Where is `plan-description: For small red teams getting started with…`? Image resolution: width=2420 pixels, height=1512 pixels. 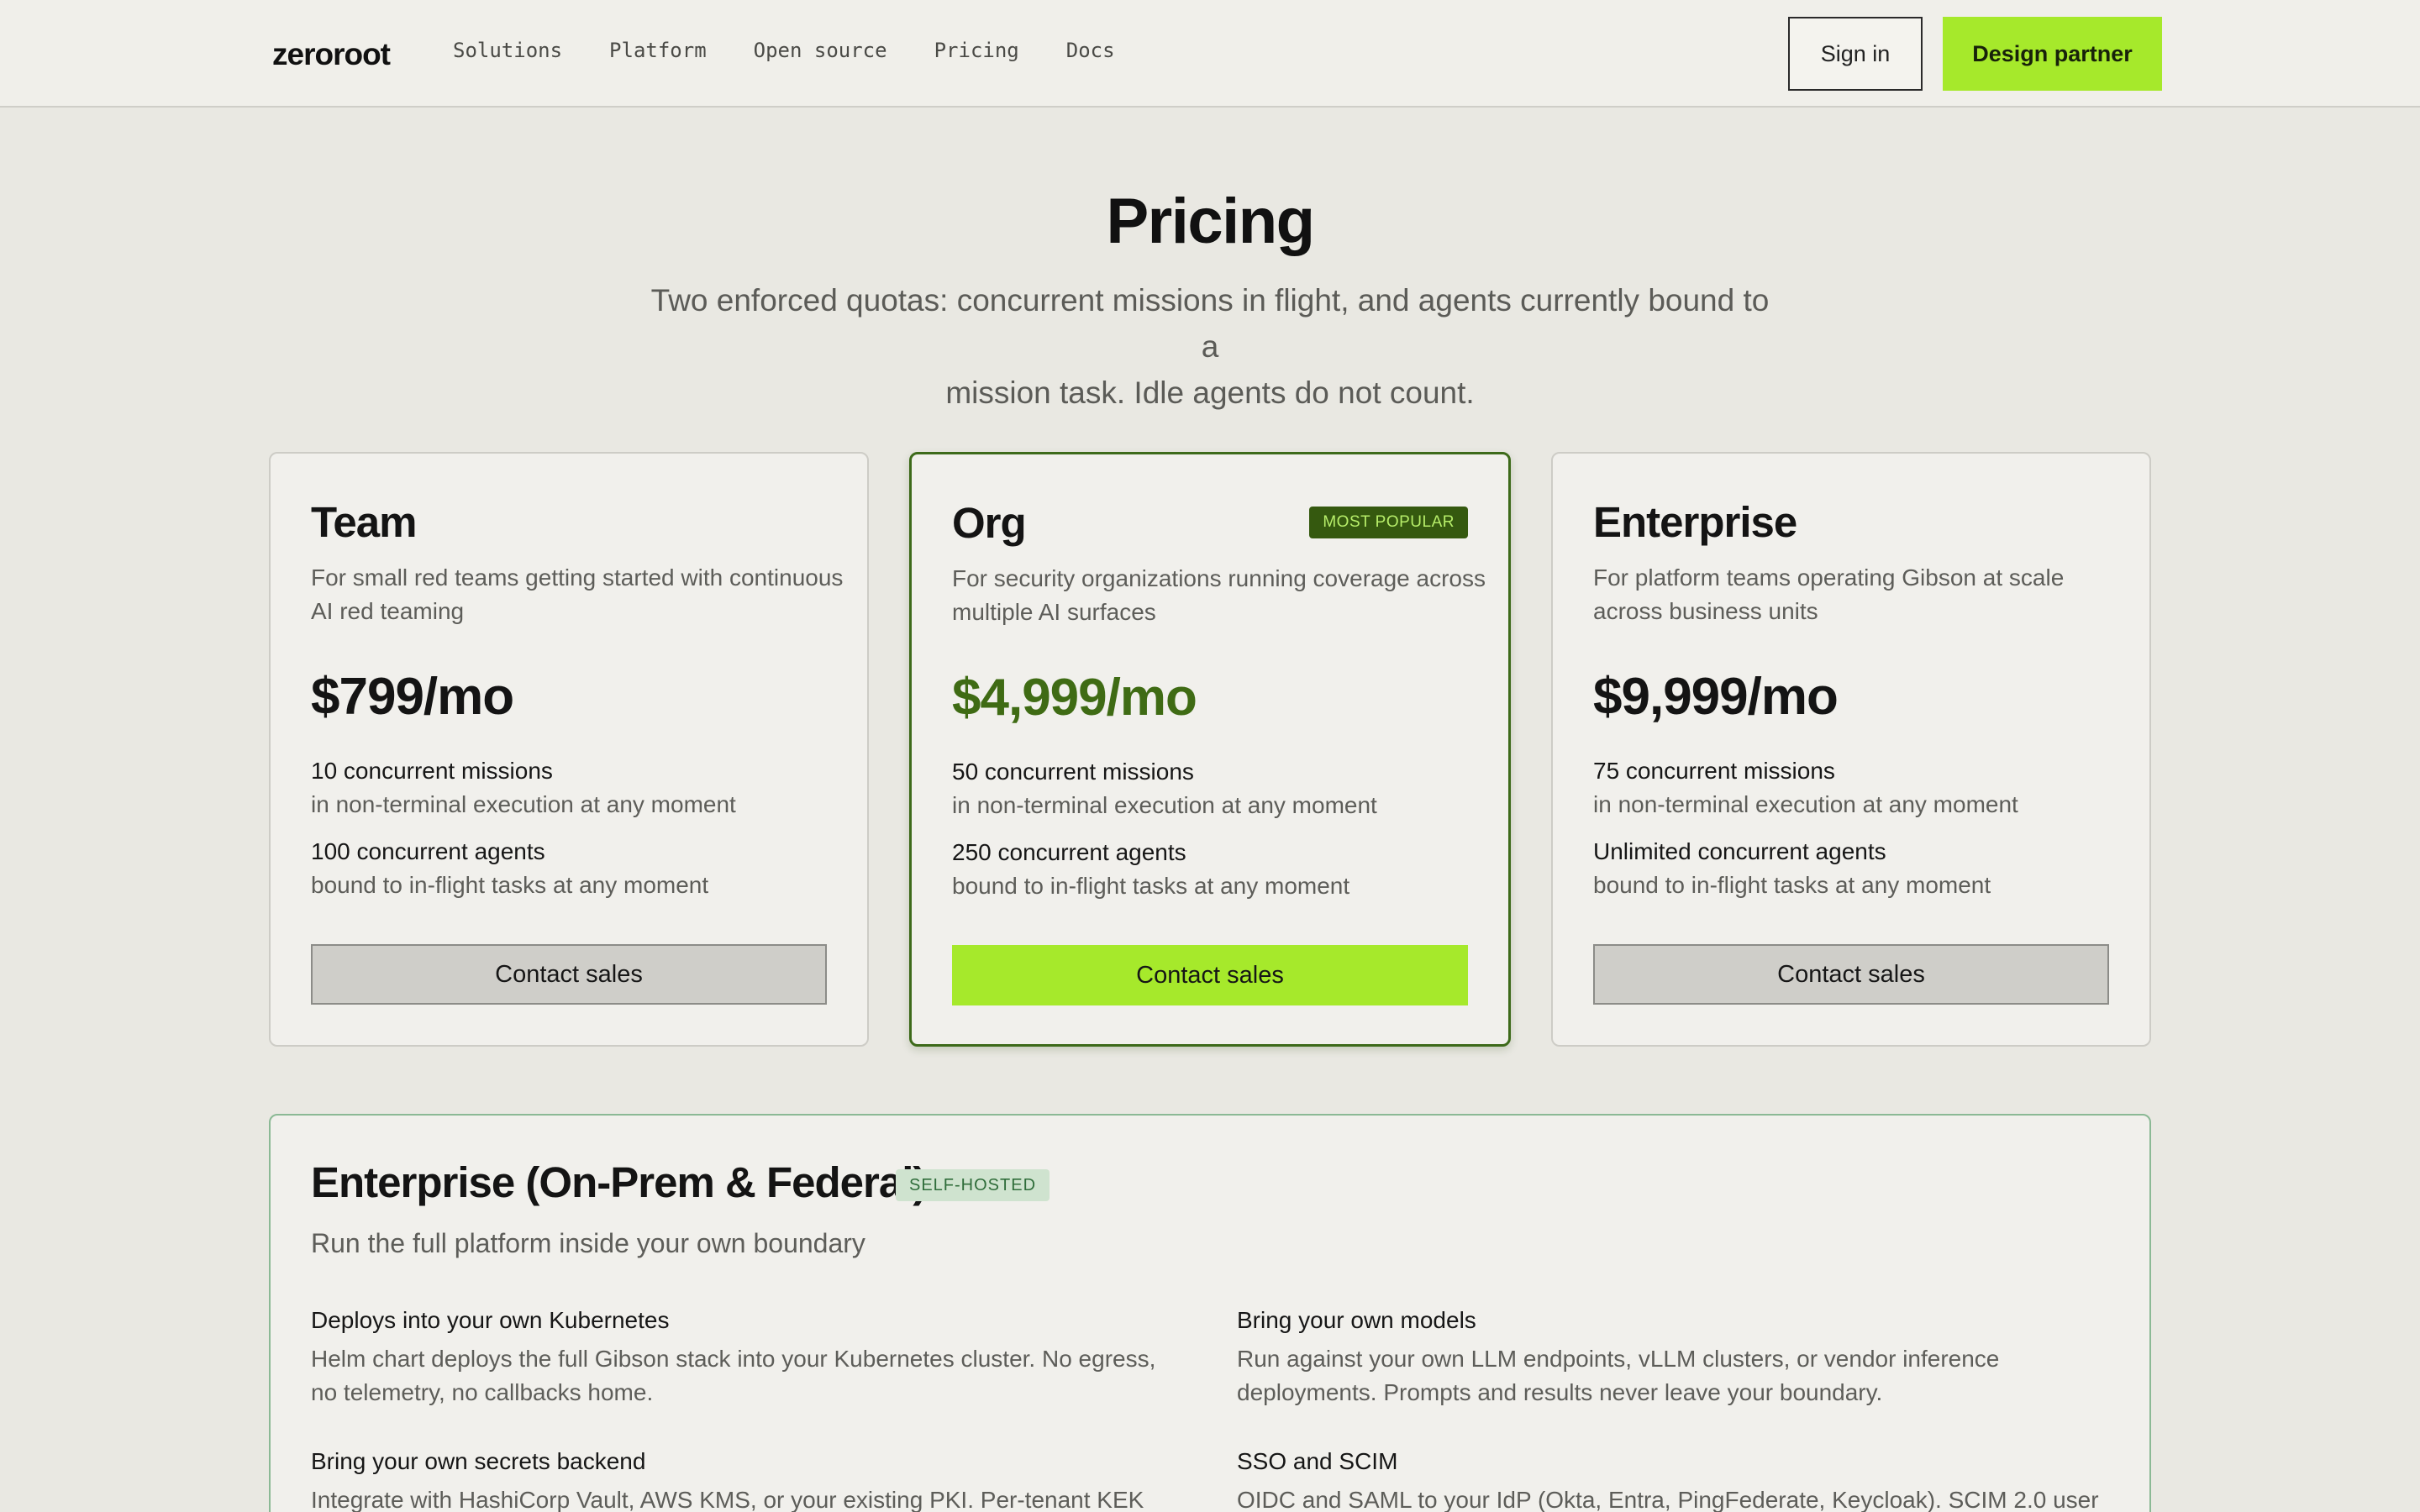 plan-description: For small red teams getting started with… is located at coordinates (577, 594).